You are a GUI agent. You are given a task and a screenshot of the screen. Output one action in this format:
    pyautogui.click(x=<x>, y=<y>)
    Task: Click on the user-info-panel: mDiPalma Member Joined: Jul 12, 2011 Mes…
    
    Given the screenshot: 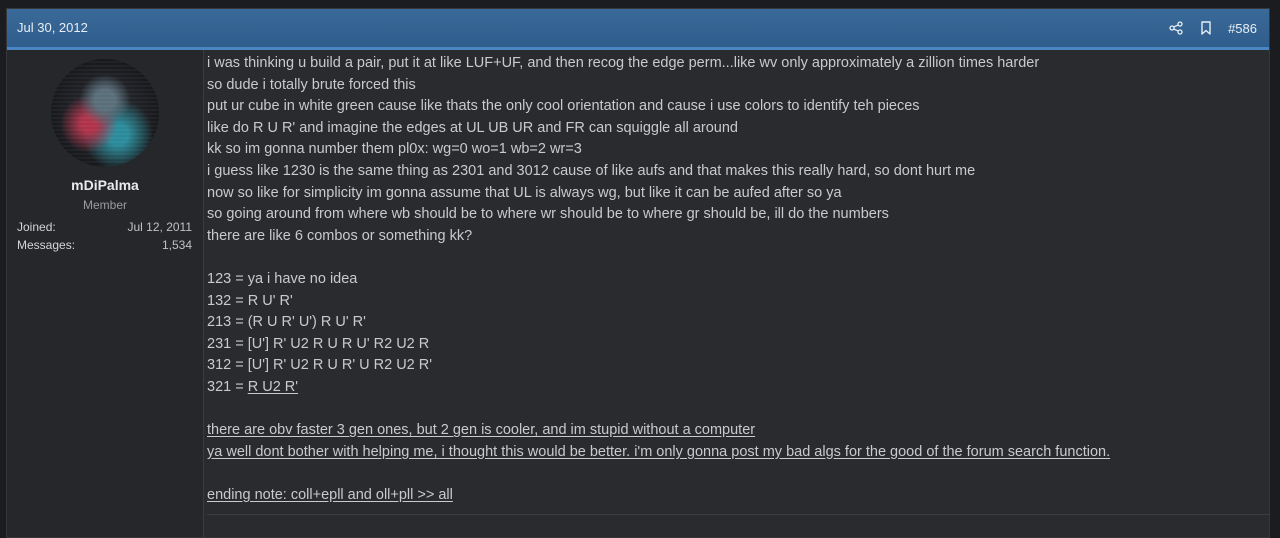 What is the action you would take?
    pyautogui.click(x=105, y=293)
    